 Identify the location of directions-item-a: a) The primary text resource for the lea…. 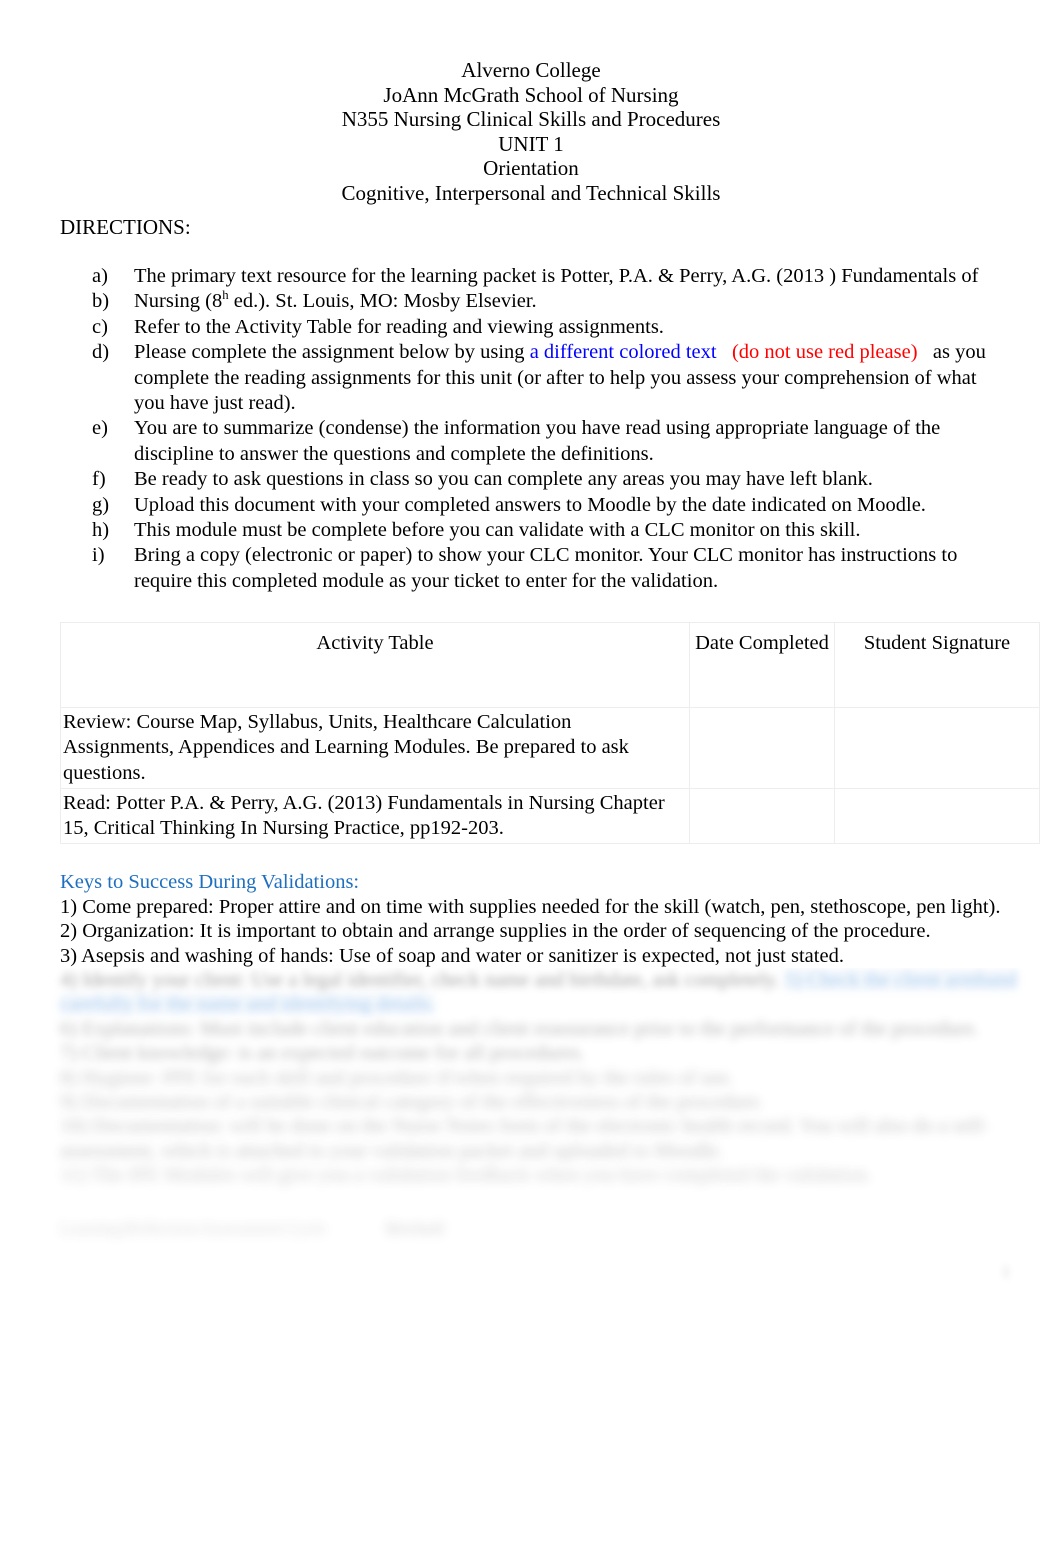
(551, 276).